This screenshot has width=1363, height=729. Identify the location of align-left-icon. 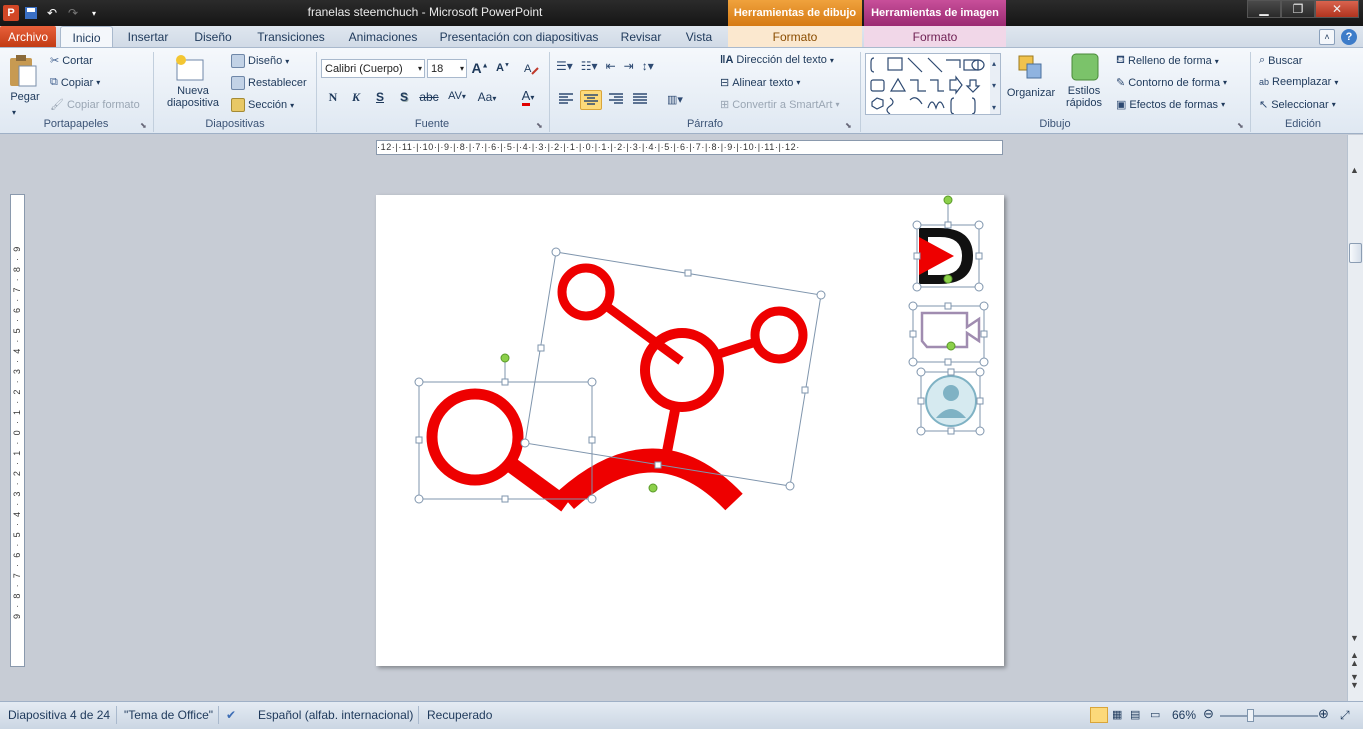
(566, 99).